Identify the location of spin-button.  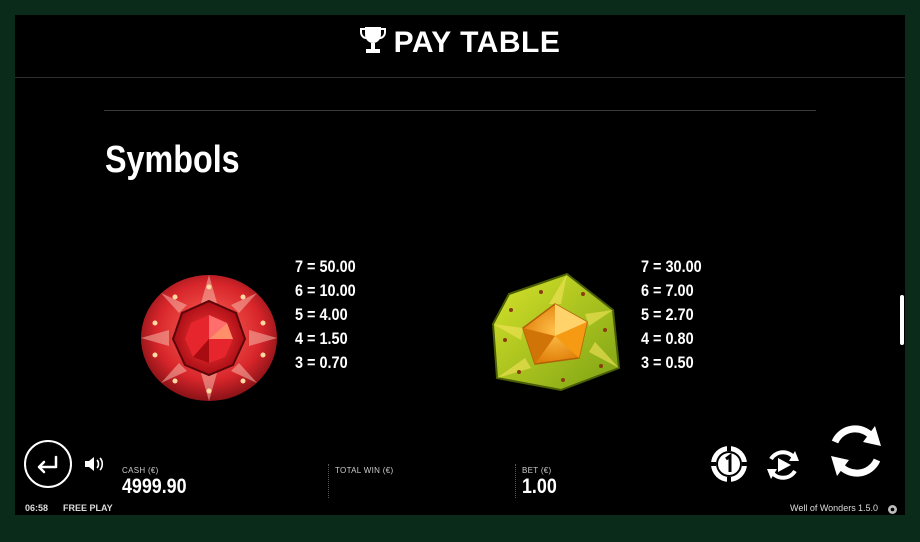
(856, 453).